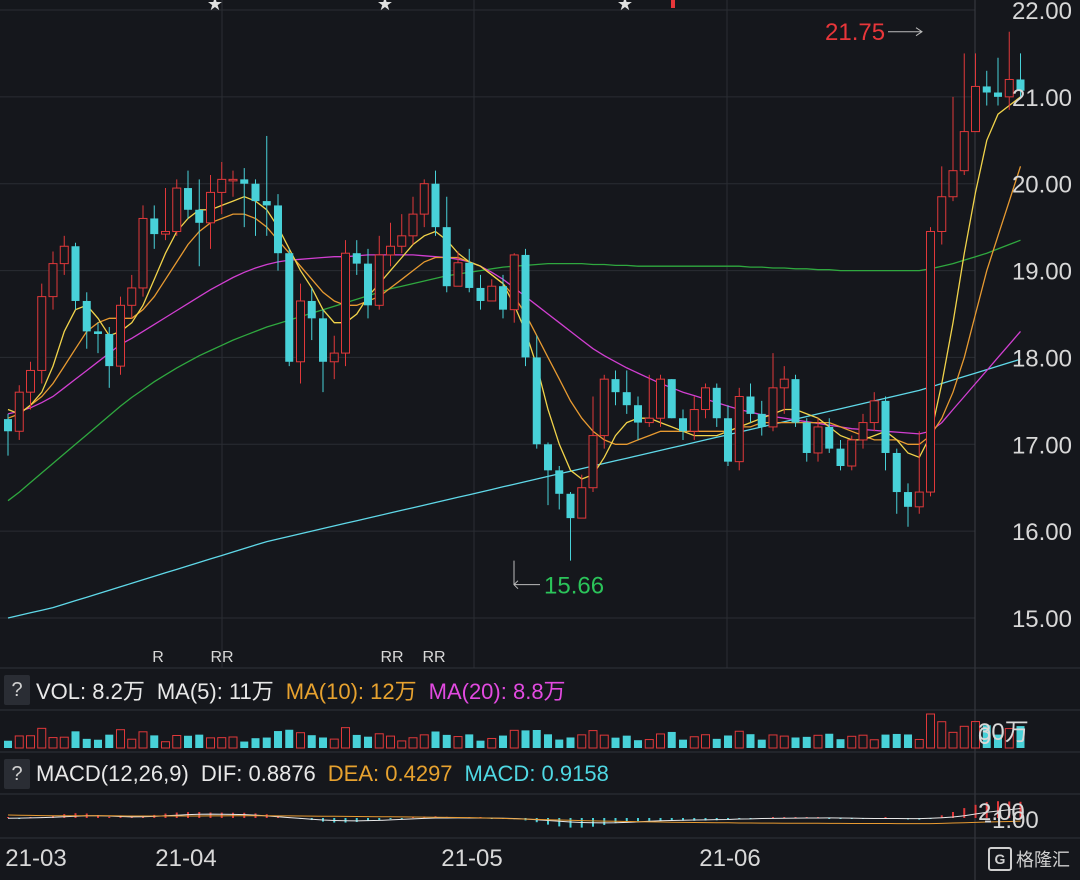 The image size is (1080, 880). What do you see at coordinates (625, 7) in the screenshot?
I see `event-star-icon: ★` at bounding box center [625, 7].